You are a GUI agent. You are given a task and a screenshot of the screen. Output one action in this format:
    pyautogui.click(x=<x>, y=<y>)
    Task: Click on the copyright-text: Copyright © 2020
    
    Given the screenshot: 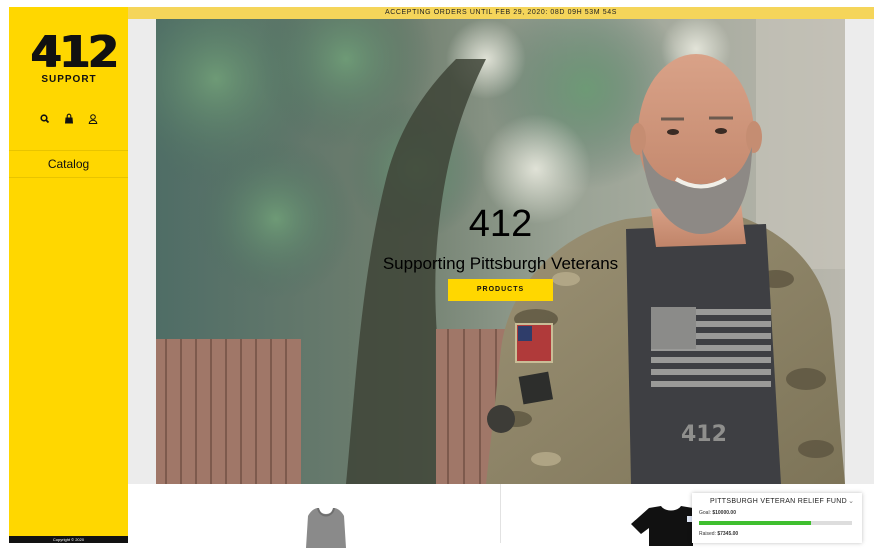 What is the action you would take?
    pyautogui.click(x=68, y=539)
    